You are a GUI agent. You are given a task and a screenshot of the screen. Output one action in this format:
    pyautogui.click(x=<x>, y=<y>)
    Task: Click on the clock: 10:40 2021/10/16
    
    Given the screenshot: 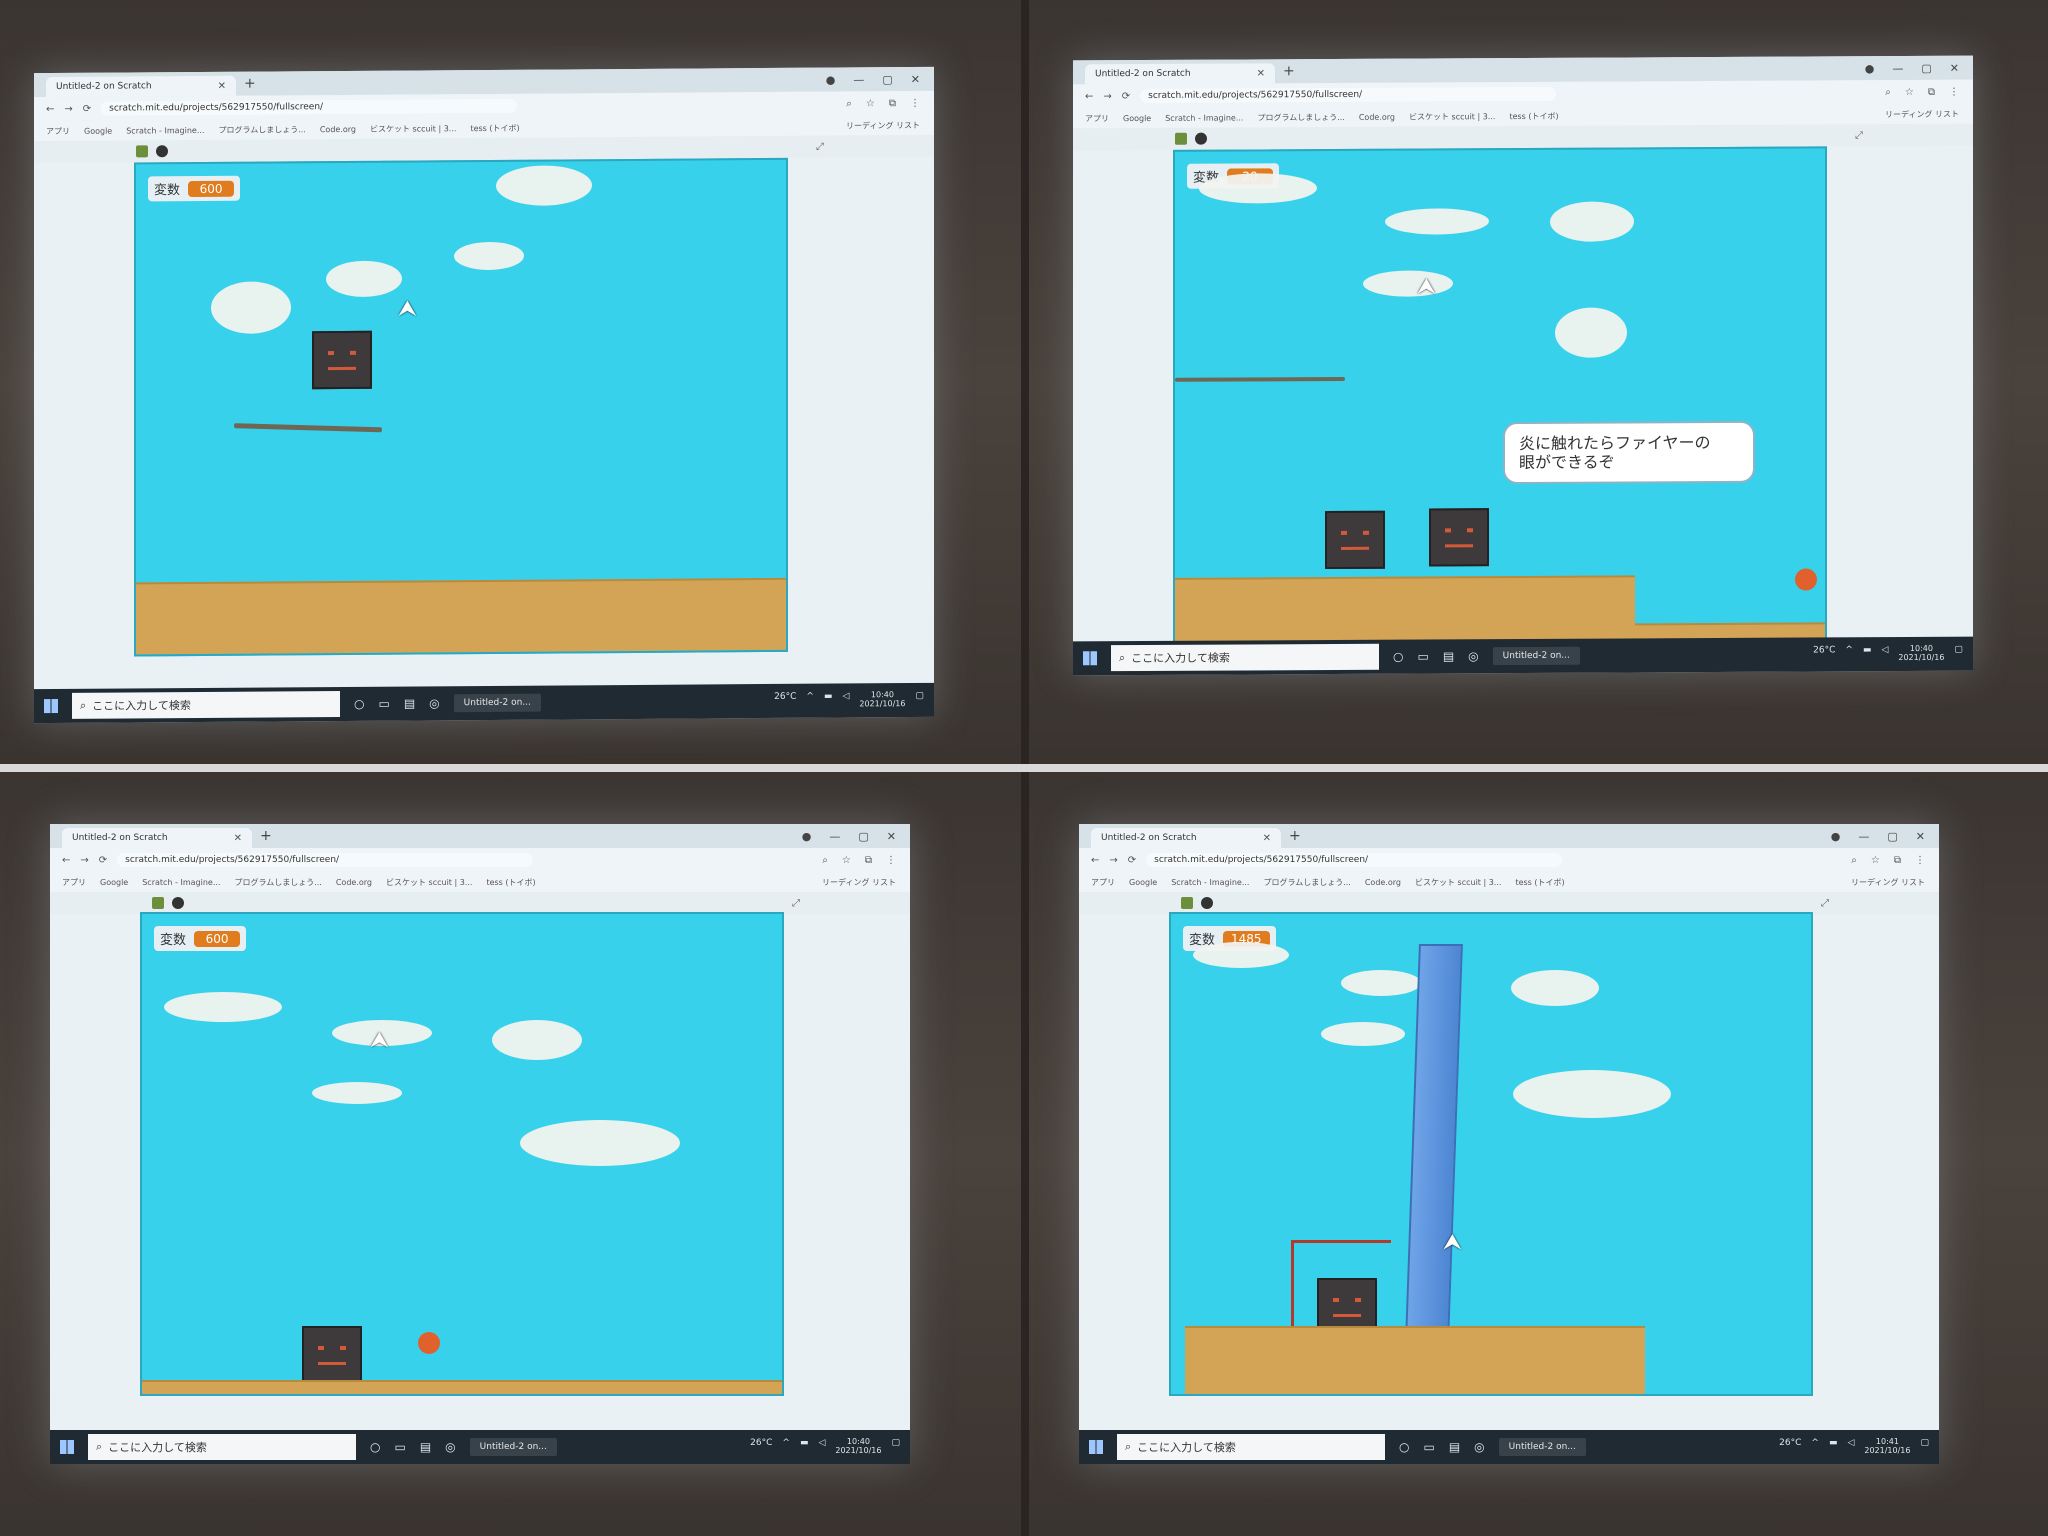 What is the action you would take?
    pyautogui.click(x=882, y=699)
    